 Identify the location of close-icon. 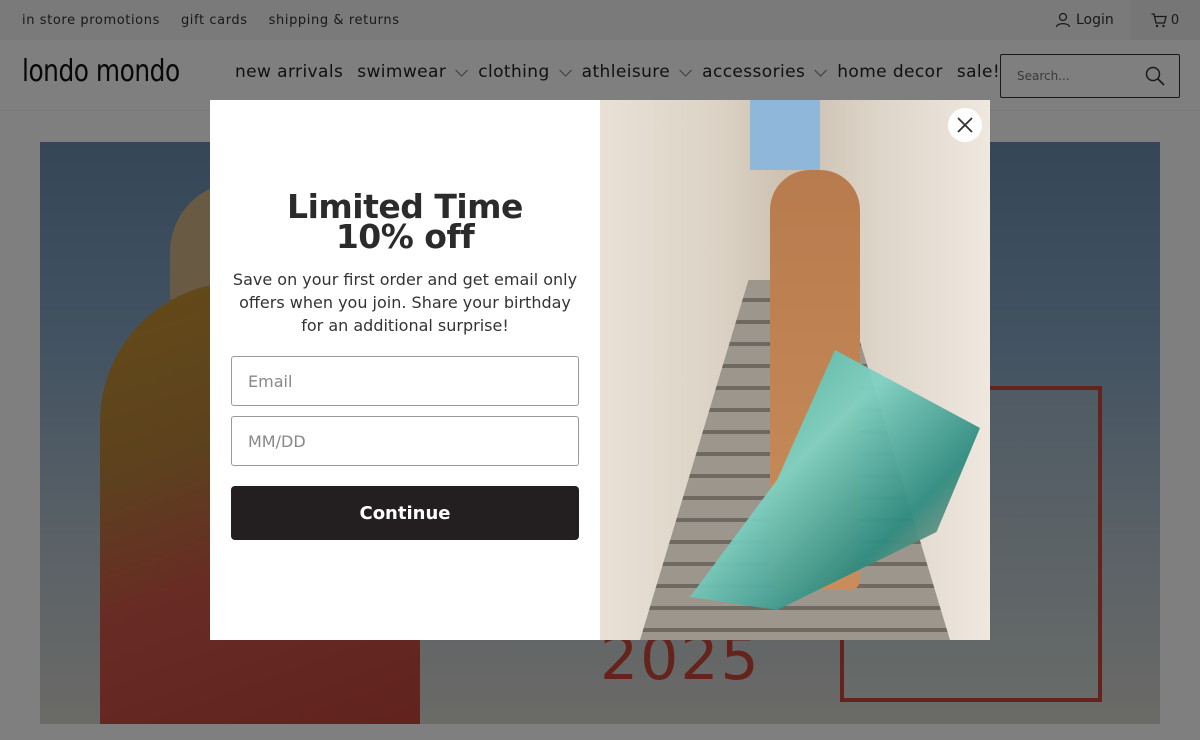
(965, 125).